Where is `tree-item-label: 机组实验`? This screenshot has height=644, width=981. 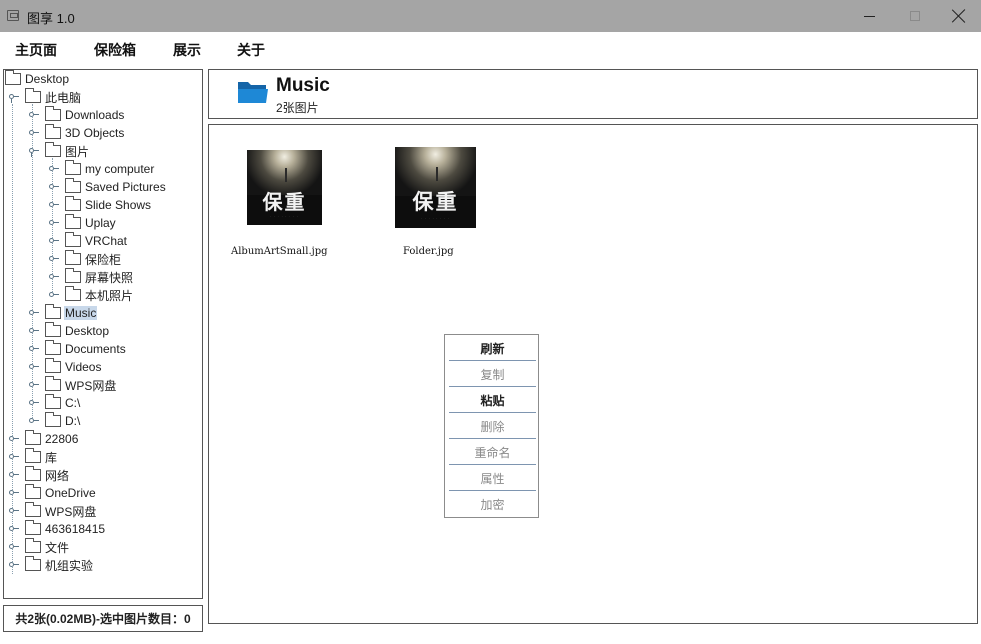 tree-item-label: 机组实验 is located at coordinates (69, 565).